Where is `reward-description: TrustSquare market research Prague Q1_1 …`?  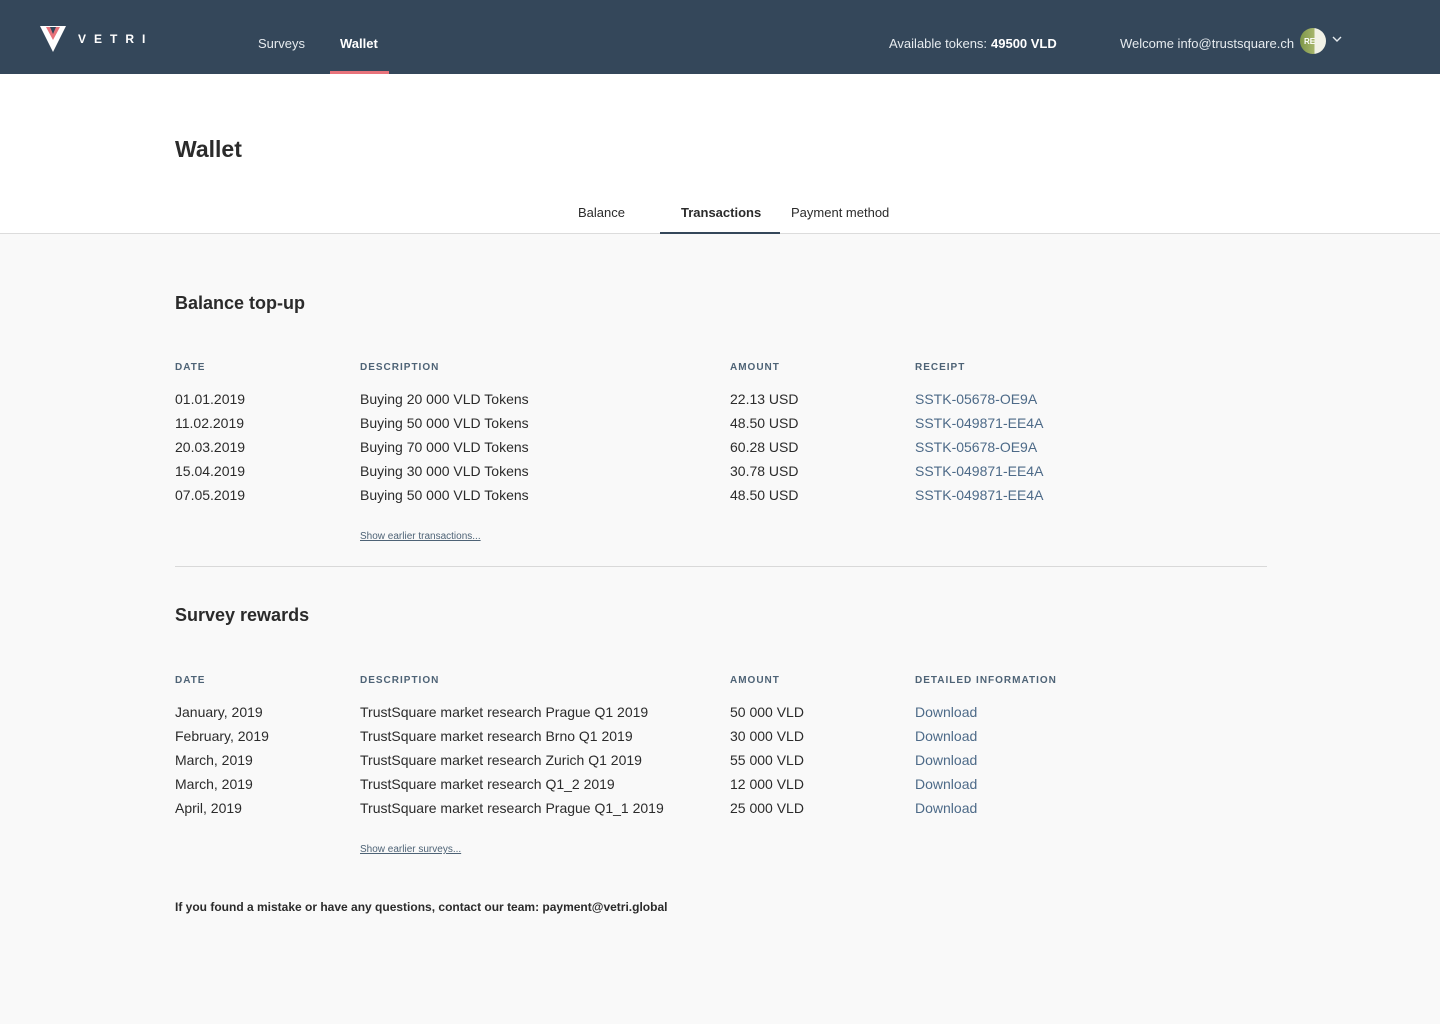 reward-description: TrustSquare market research Prague Q1_1 … is located at coordinates (512, 808).